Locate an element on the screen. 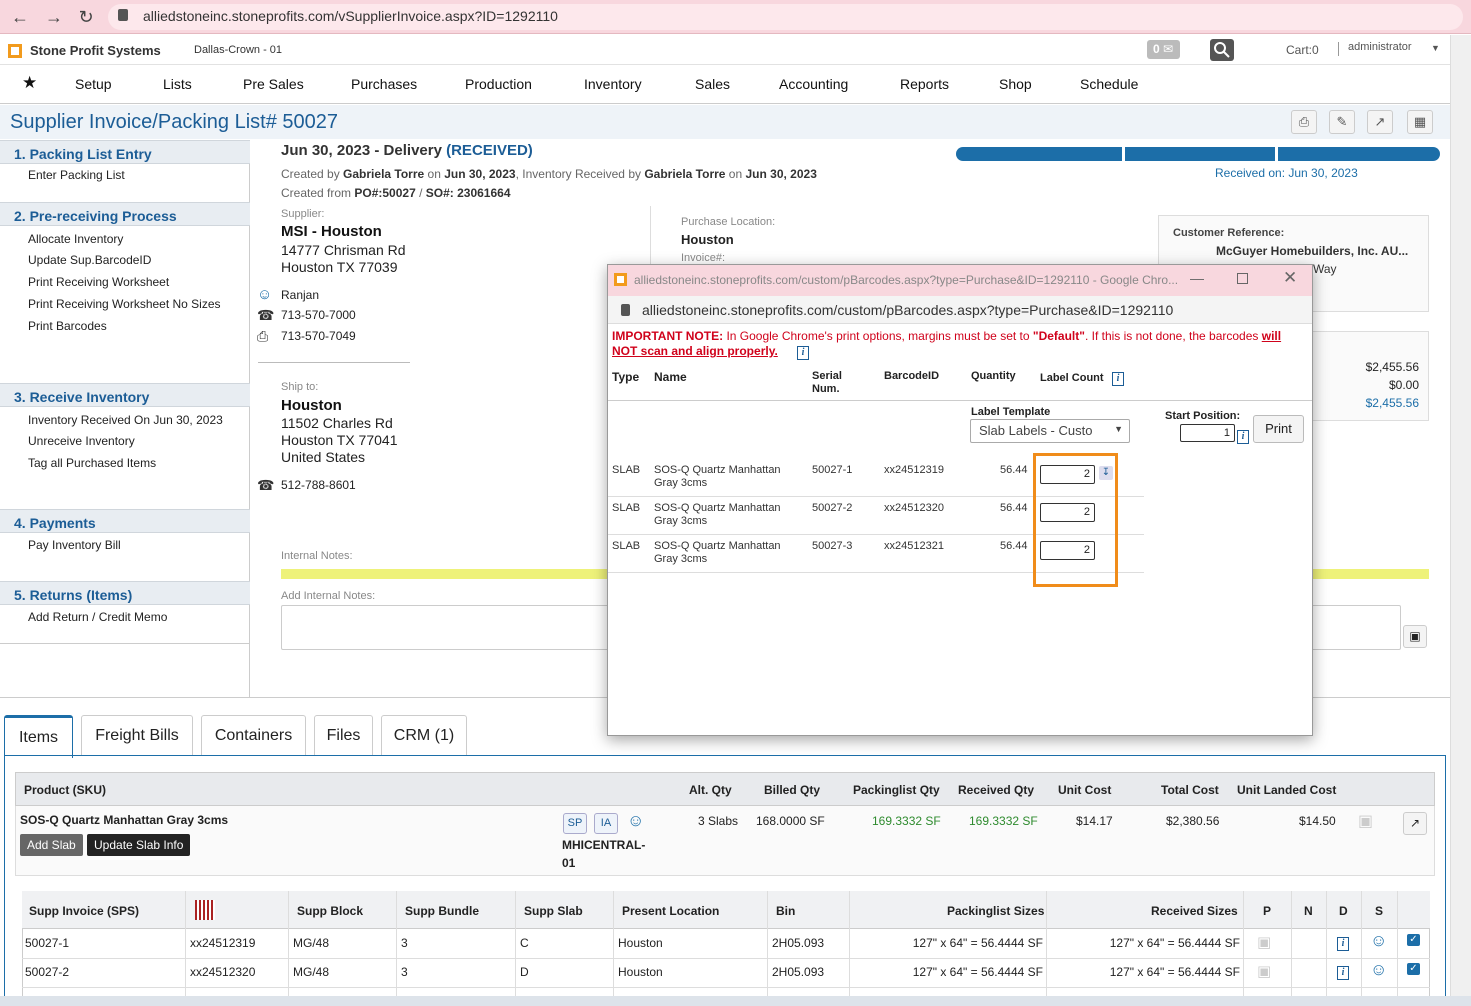 The height and width of the screenshot is (1006, 1471). link-print-barcodes: Print Barcodes is located at coordinates (67, 326).